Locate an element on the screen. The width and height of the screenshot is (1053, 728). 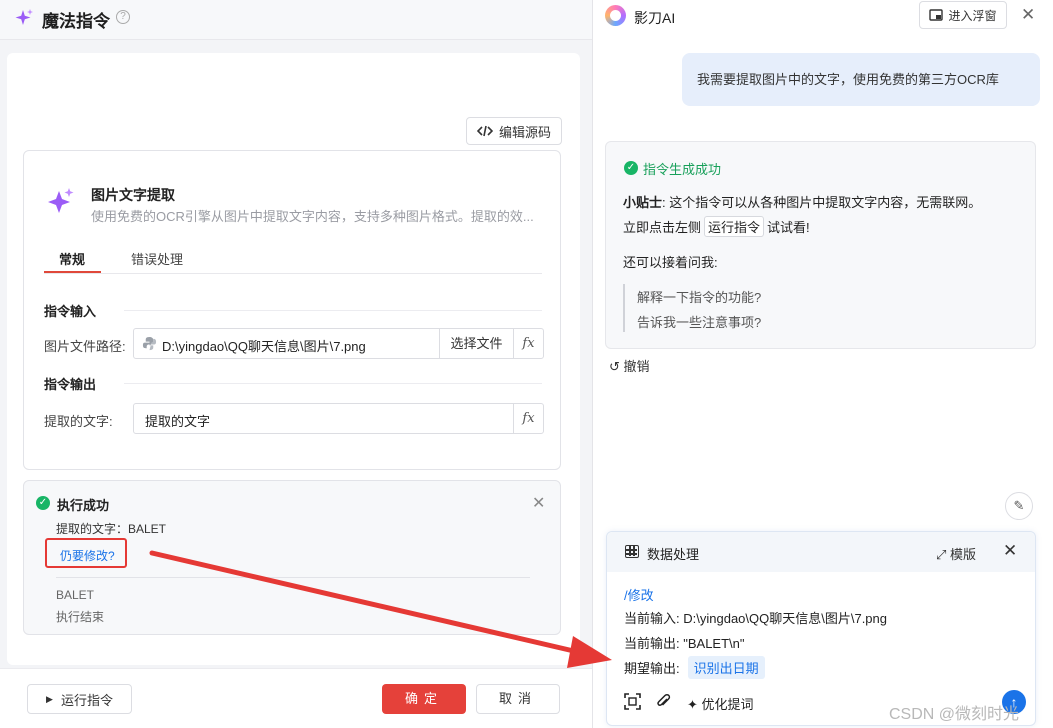
ask-more-label: 还可以接着问我: is located at coordinates (670, 262).